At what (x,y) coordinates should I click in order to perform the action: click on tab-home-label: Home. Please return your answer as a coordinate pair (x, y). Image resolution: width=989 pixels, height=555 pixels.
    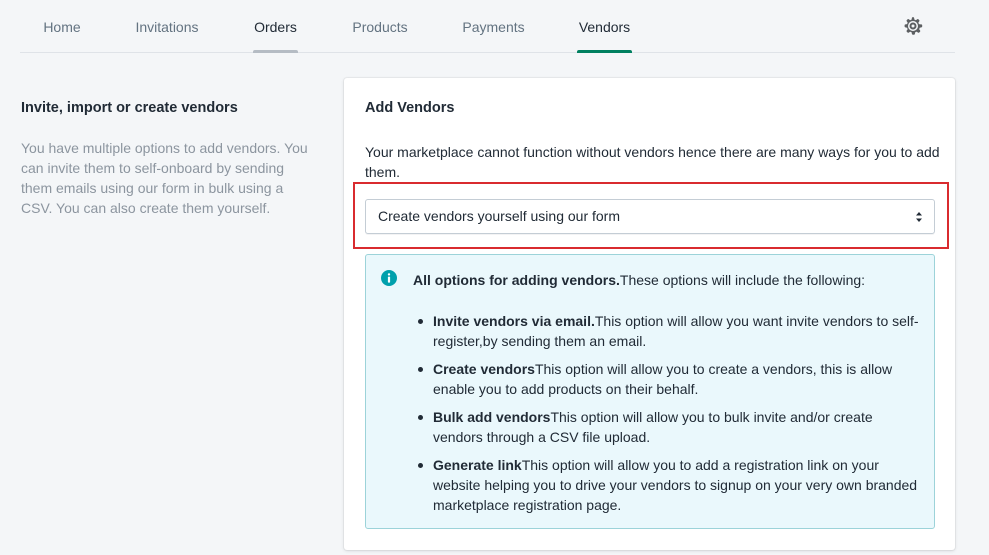
    Looking at the image, I should click on (62, 27).